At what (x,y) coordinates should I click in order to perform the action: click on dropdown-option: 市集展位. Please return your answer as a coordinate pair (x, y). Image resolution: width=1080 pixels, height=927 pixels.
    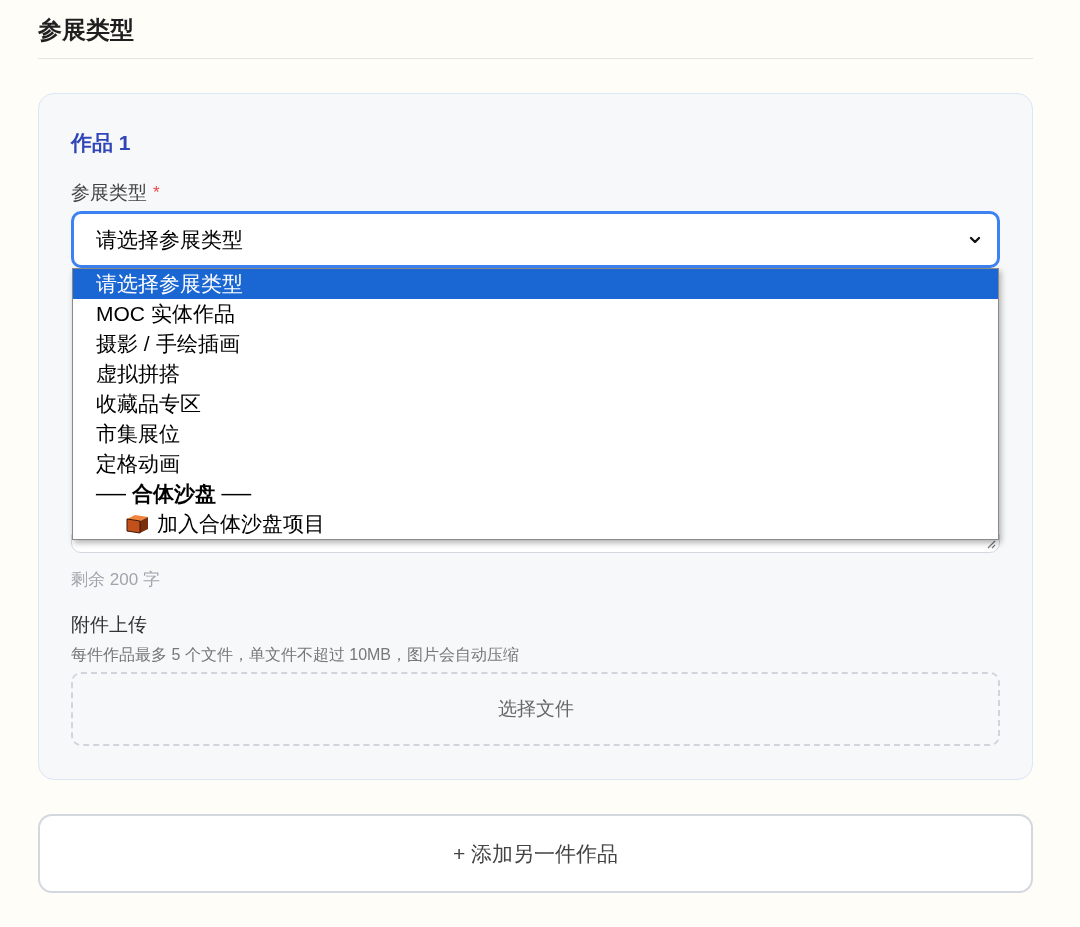
    Looking at the image, I should click on (535, 434).